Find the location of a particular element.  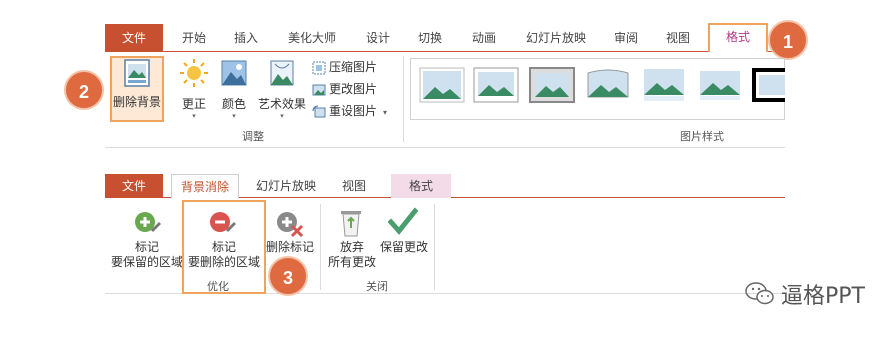

remove-background-icon is located at coordinates (137, 74).